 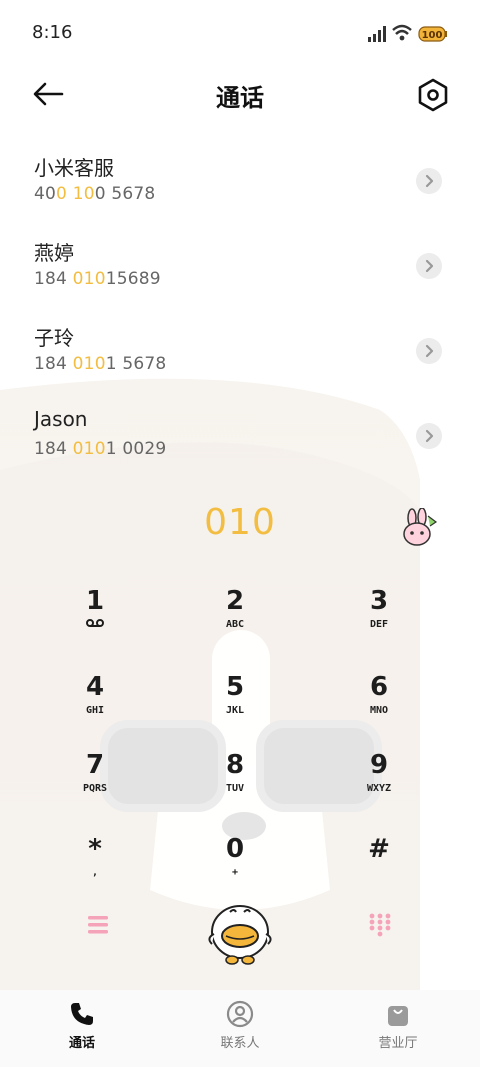 I want to click on contact-name: Jason, so click(x=61, y=419).